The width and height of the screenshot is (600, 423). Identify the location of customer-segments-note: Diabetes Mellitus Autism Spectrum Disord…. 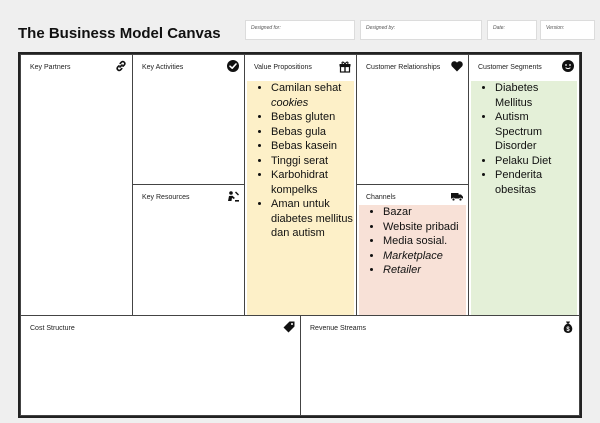
(524, 198).